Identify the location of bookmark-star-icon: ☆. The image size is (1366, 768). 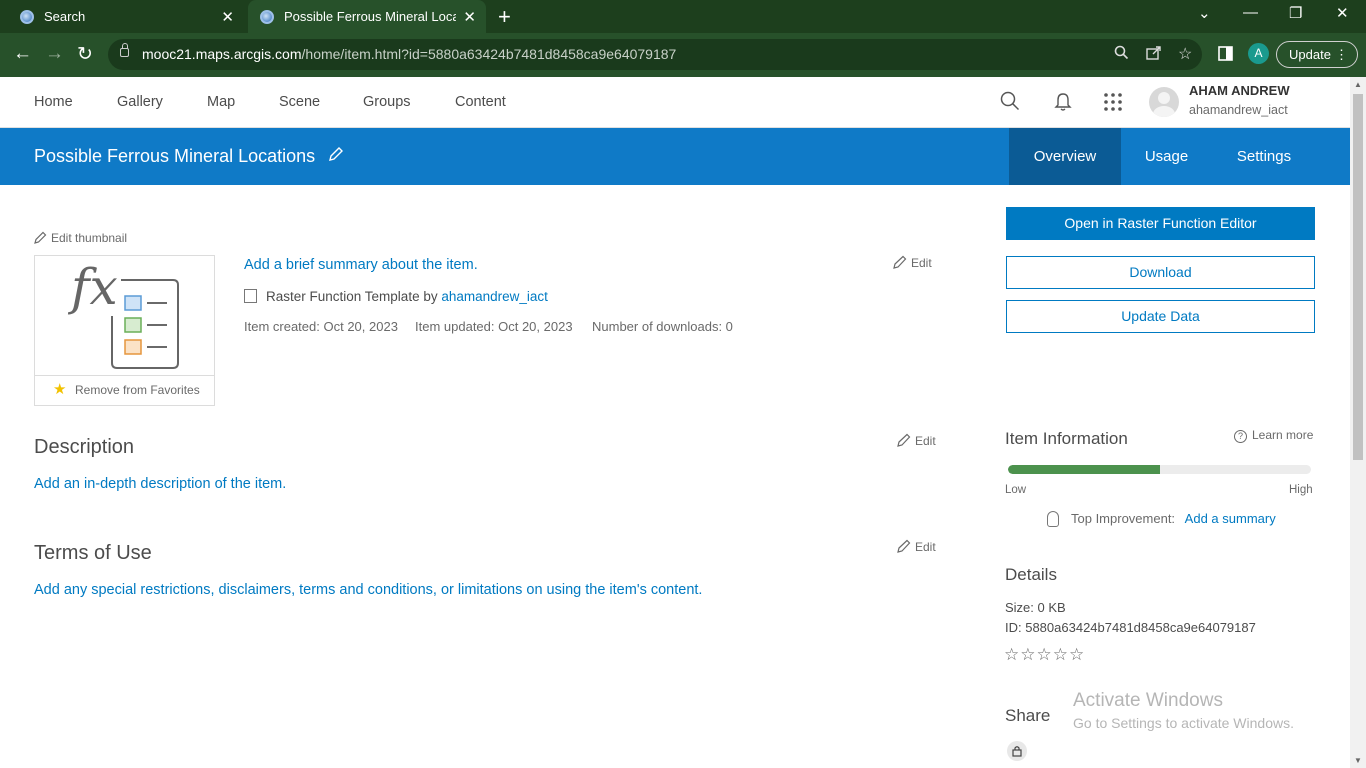
(1185, 54).